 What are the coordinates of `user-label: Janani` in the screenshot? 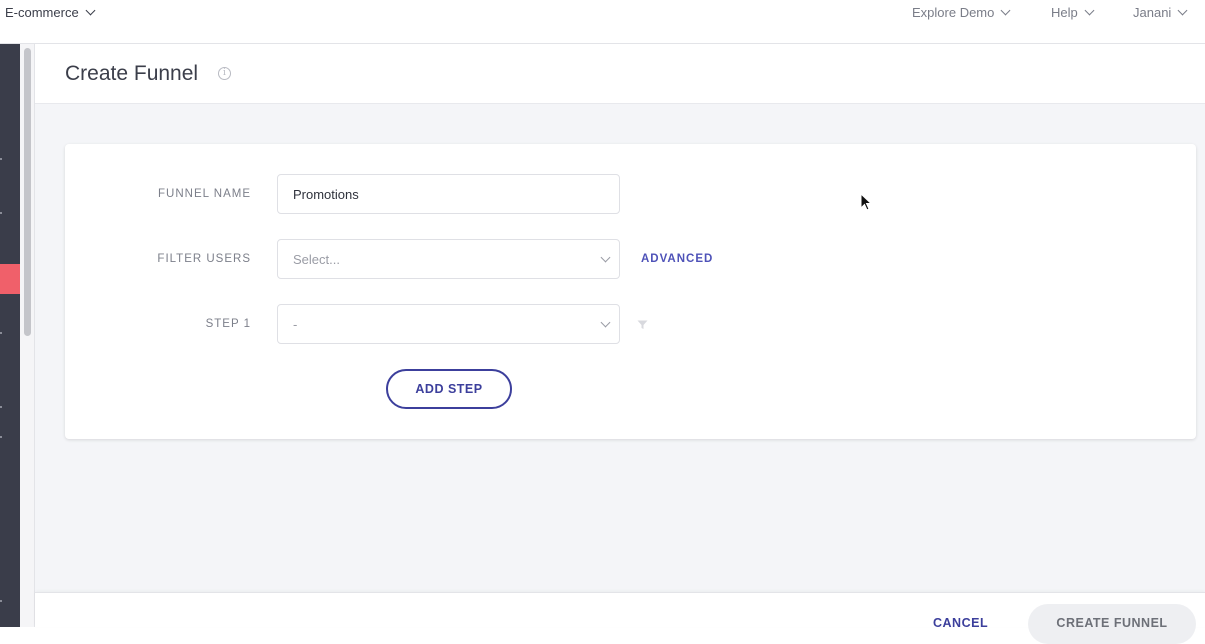 It's located at (1152, 12).